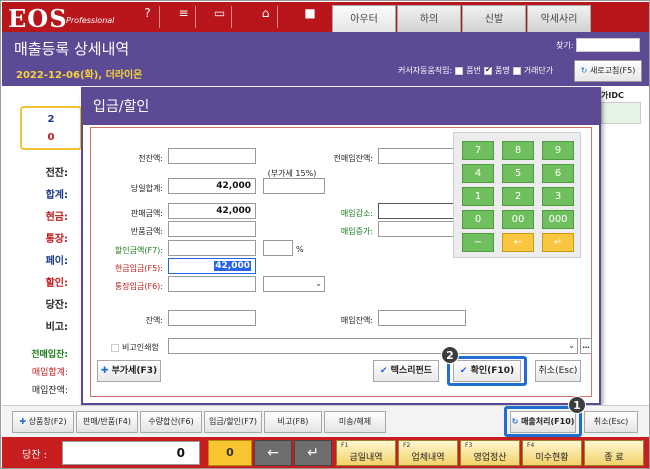  What do you see at coordinates (47, 421) in the screenshot?
I see `product-window-label: 상품창(F2)` at bounding box center [47, 421].